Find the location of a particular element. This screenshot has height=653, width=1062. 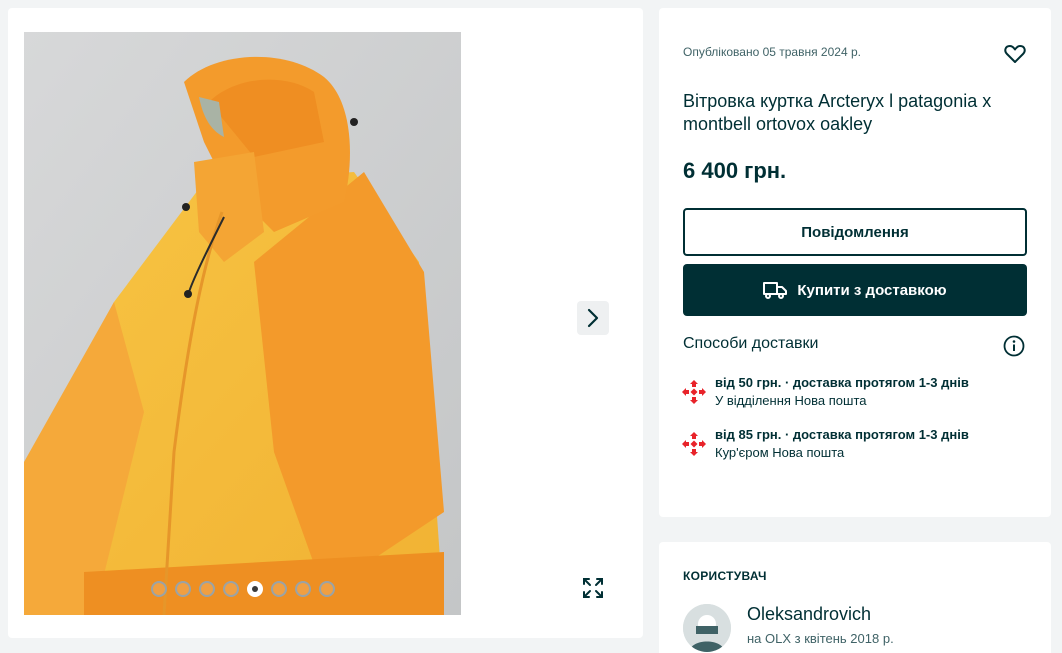

next-image-button is located at coordinates (593, 318).